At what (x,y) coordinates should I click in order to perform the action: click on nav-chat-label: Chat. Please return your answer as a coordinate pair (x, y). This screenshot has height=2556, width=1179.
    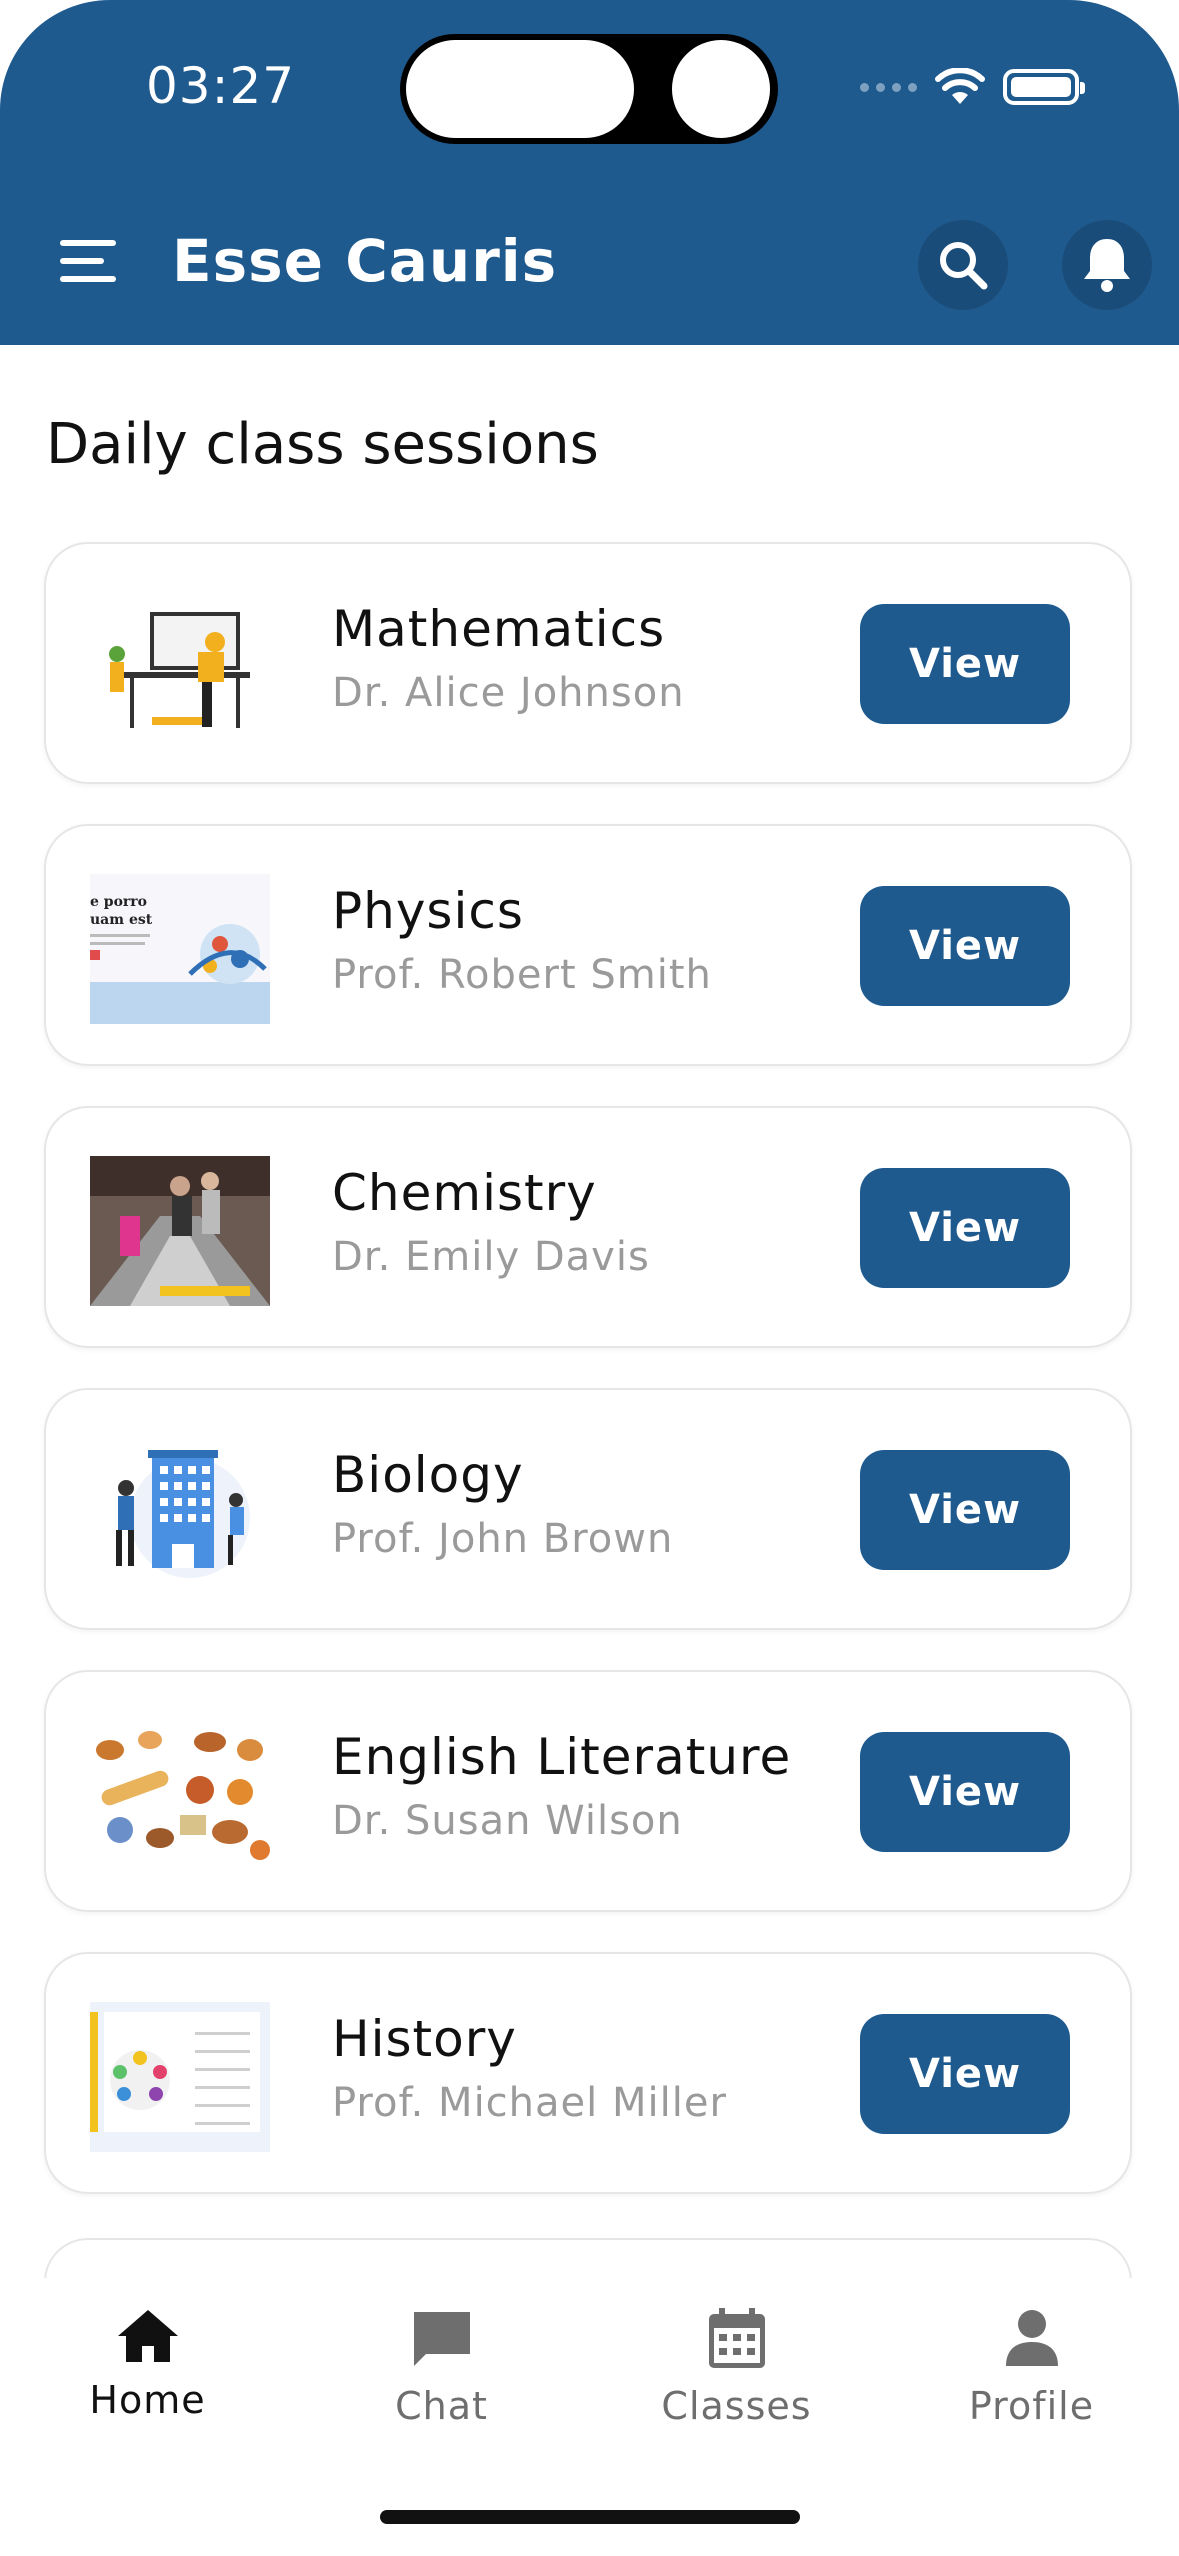
    Looking at the image, I should click on (441, 2406).